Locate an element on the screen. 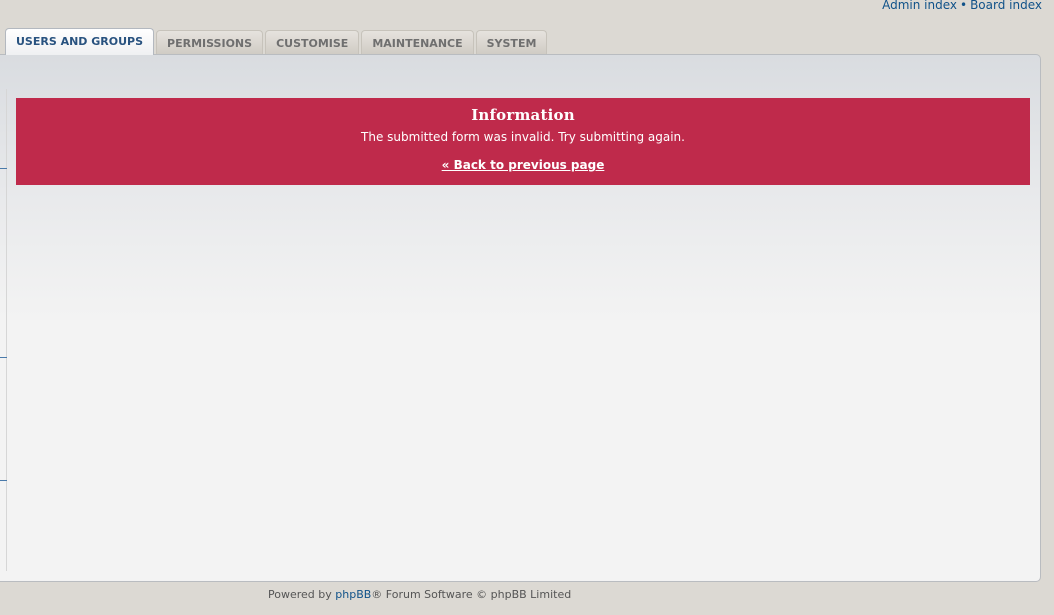 This screenshot has width=1054, height=615. back-to-previous-page-link: « Back to previous page is located at coordinates (523, 165).